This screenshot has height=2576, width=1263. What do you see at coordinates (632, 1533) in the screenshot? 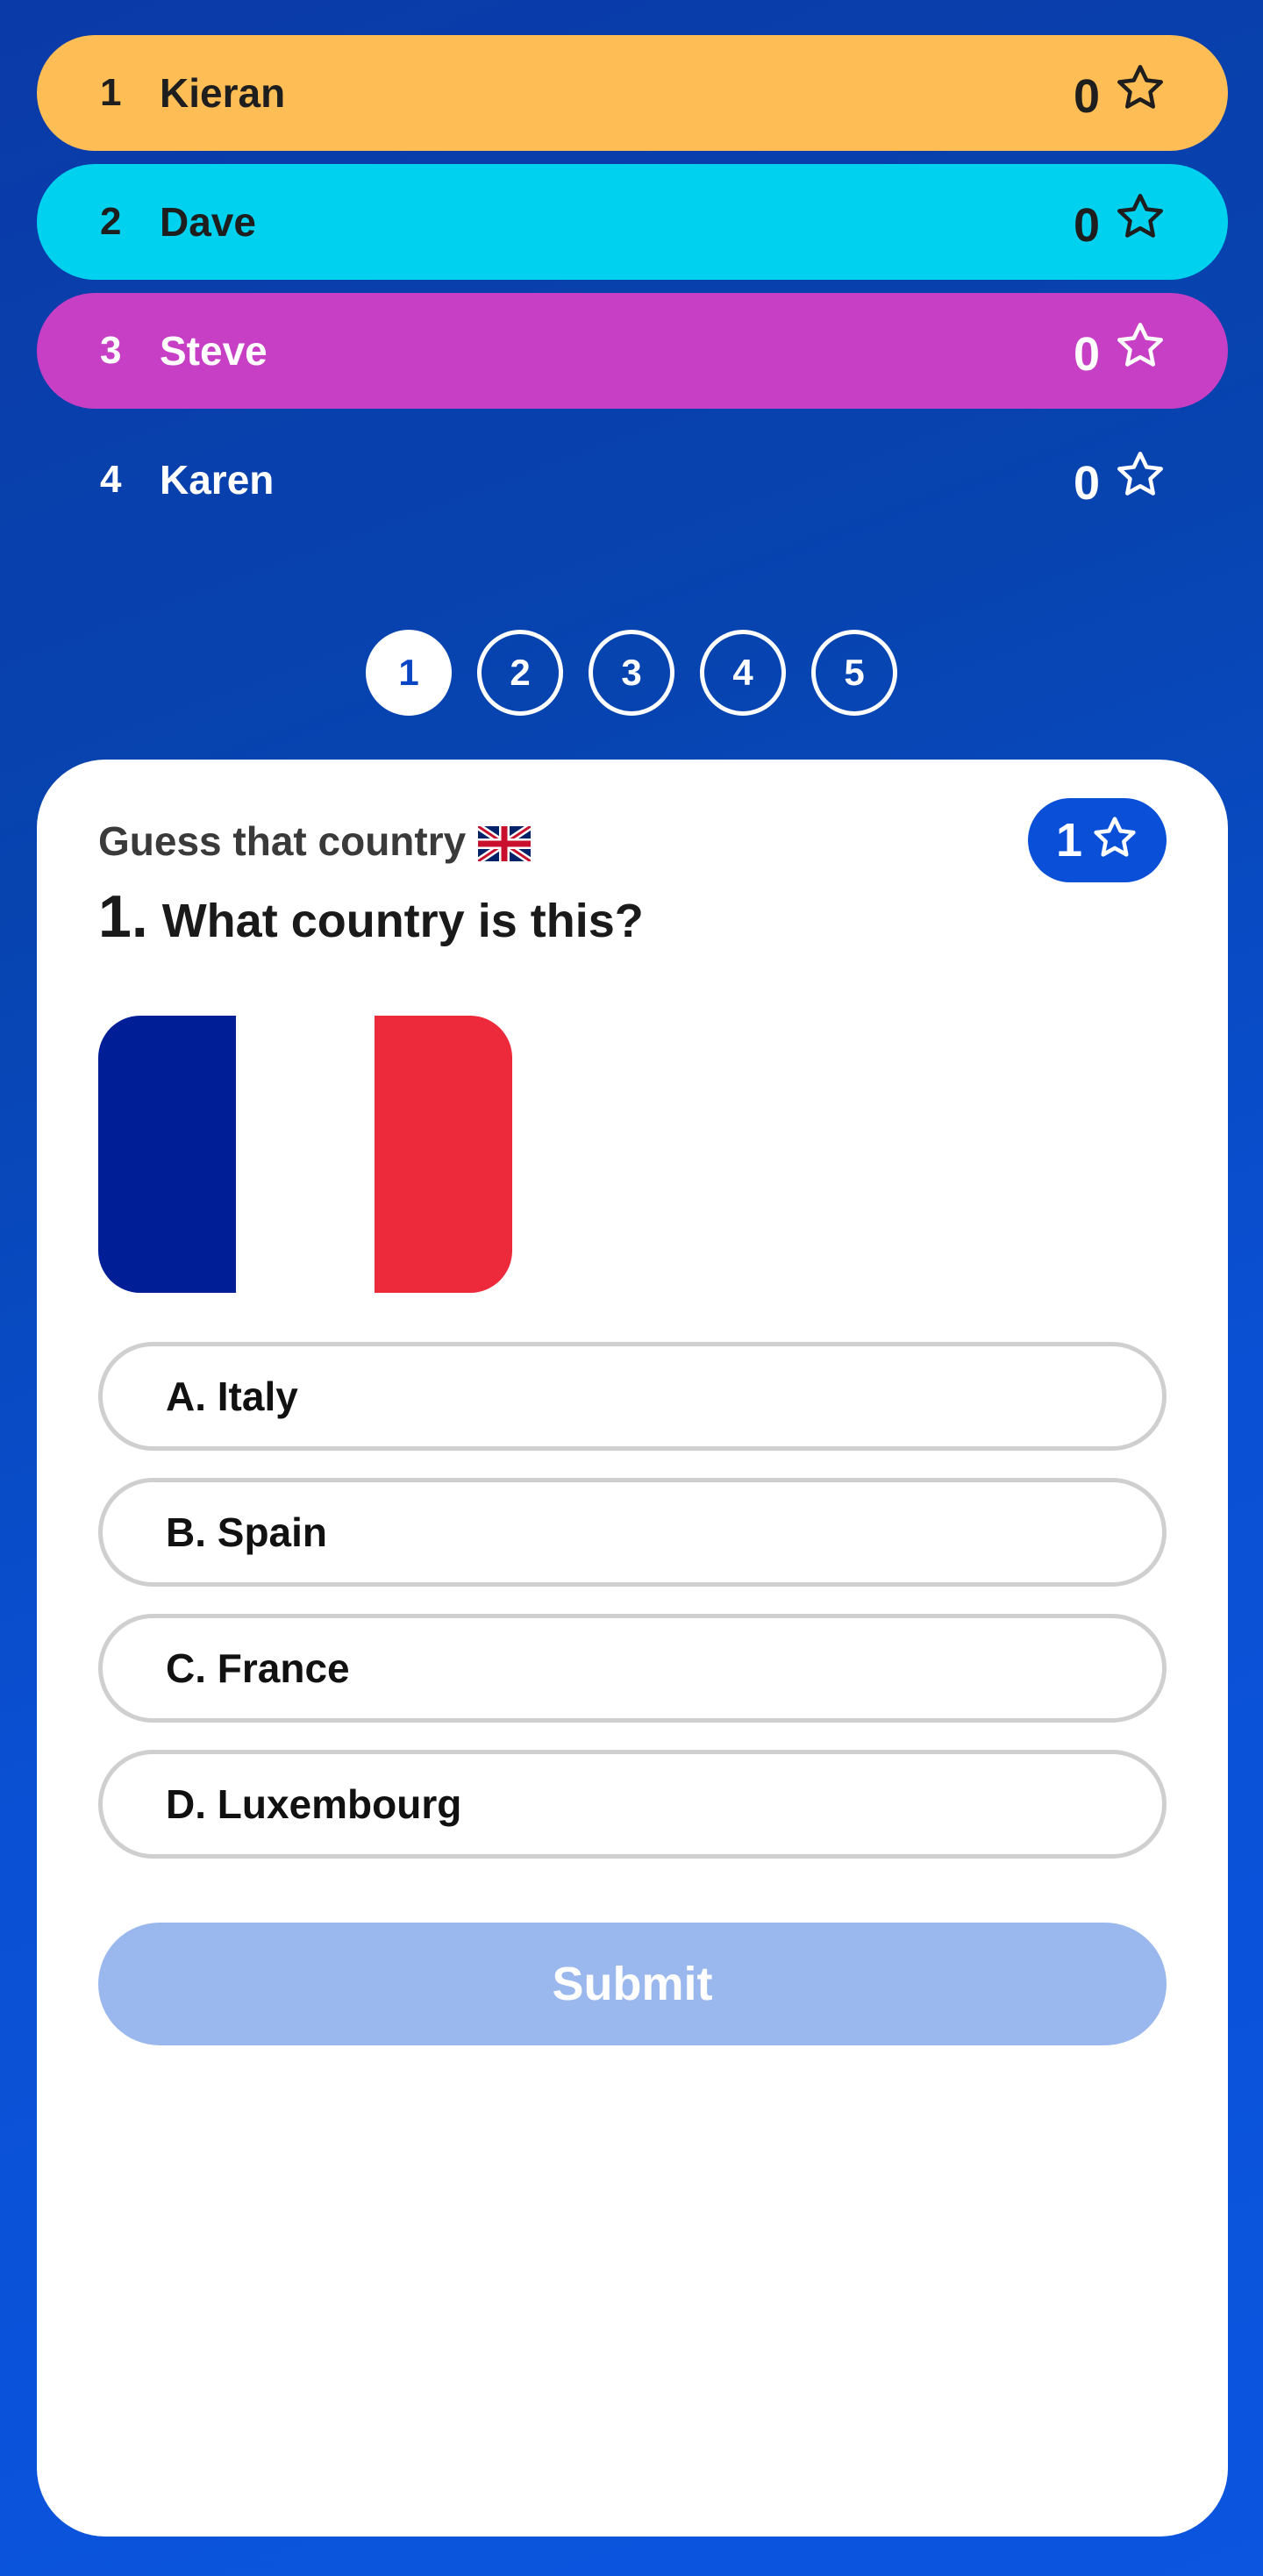
I see `answer-option-b: B. Spain` at bounding box center [632, 1533].